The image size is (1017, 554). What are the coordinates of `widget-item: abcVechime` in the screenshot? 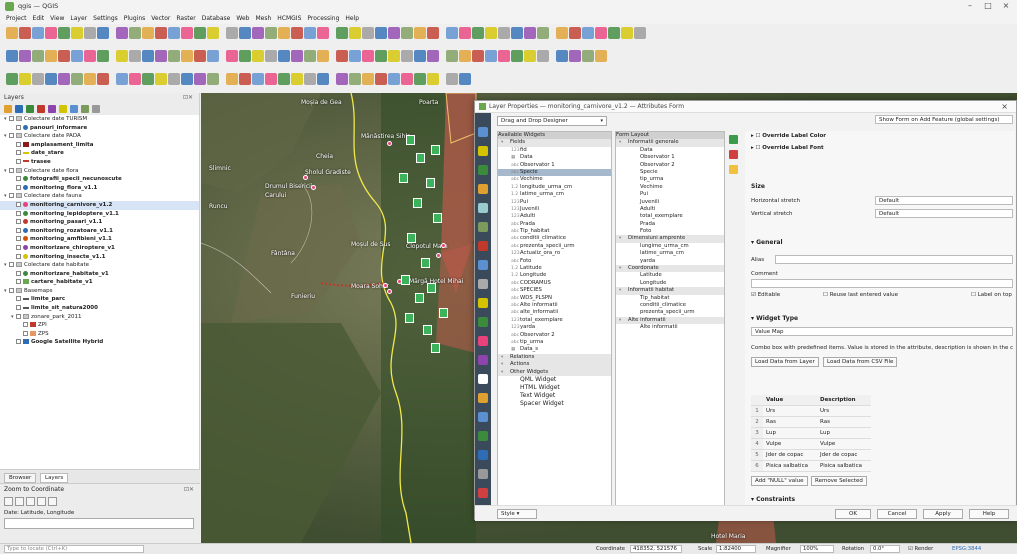 It's located at (554, 179).